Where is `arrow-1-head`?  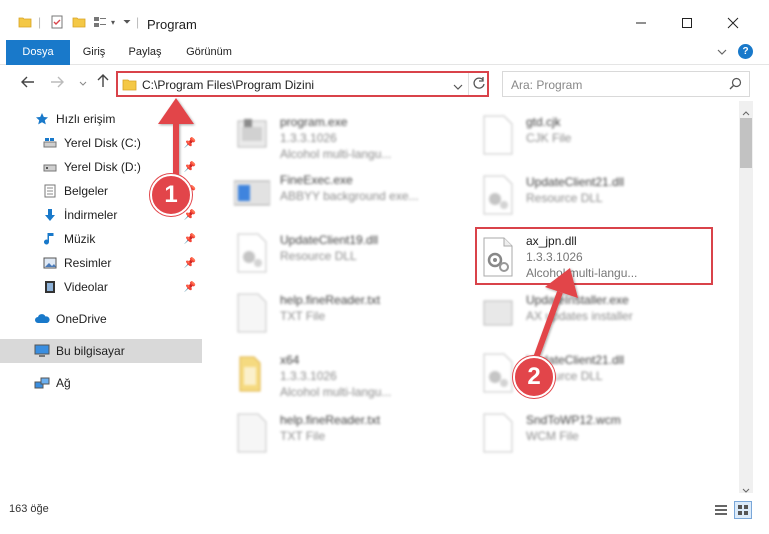
arrow-1-head is located at coordinates (176, 111).